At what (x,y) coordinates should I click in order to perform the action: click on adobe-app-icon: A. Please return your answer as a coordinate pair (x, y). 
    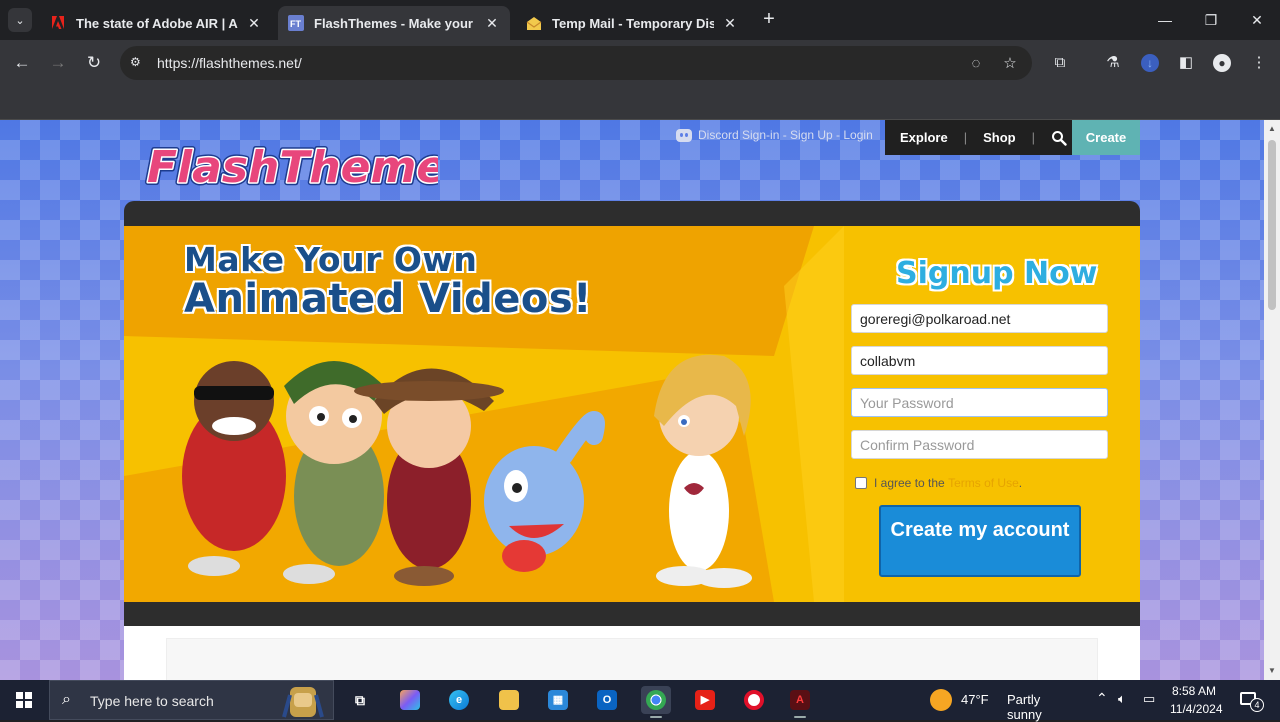
    Looking at the image, I should click on (800, 700).